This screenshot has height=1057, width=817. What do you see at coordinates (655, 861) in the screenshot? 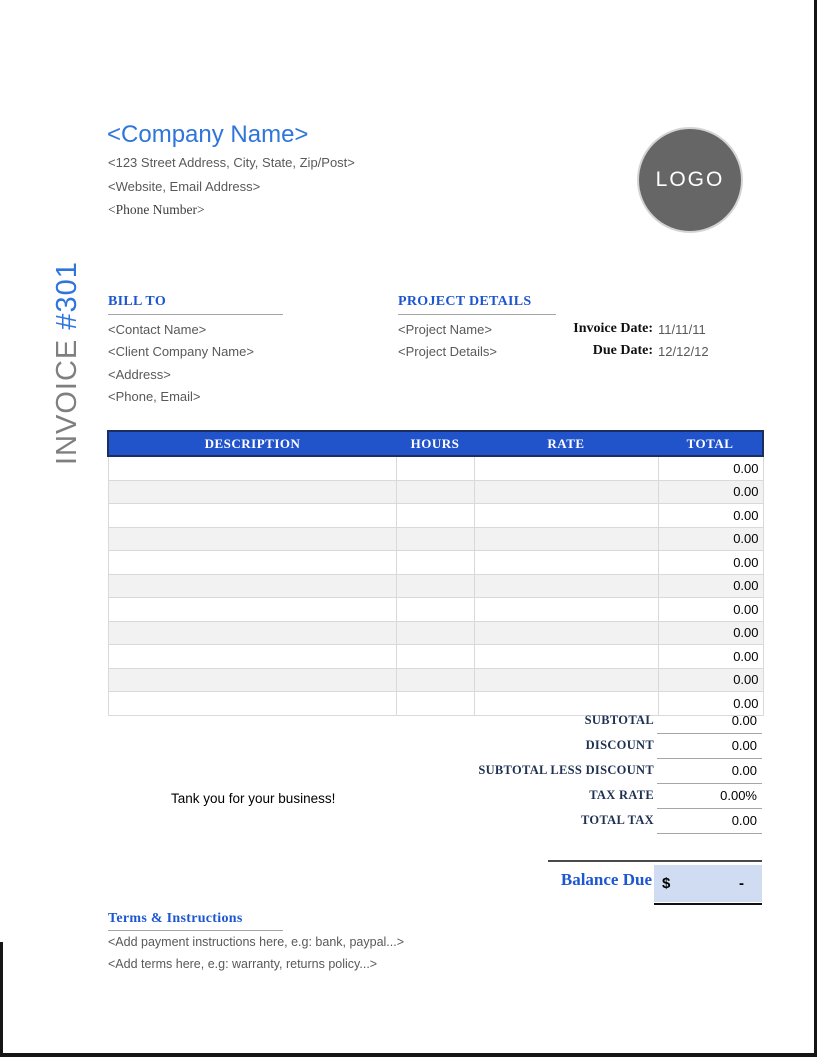
I see `balance-due-top-rule` at bounding box center [655, 861].